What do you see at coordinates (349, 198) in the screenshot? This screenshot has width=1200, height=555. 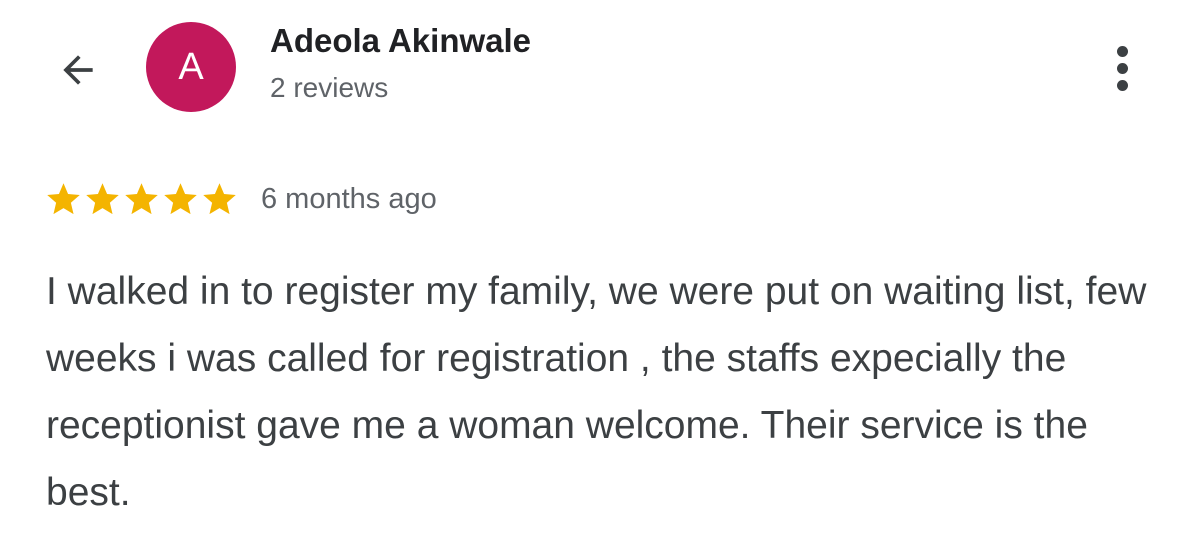 I see `review-time: 6 months ago` at bounding box center [349, 198].